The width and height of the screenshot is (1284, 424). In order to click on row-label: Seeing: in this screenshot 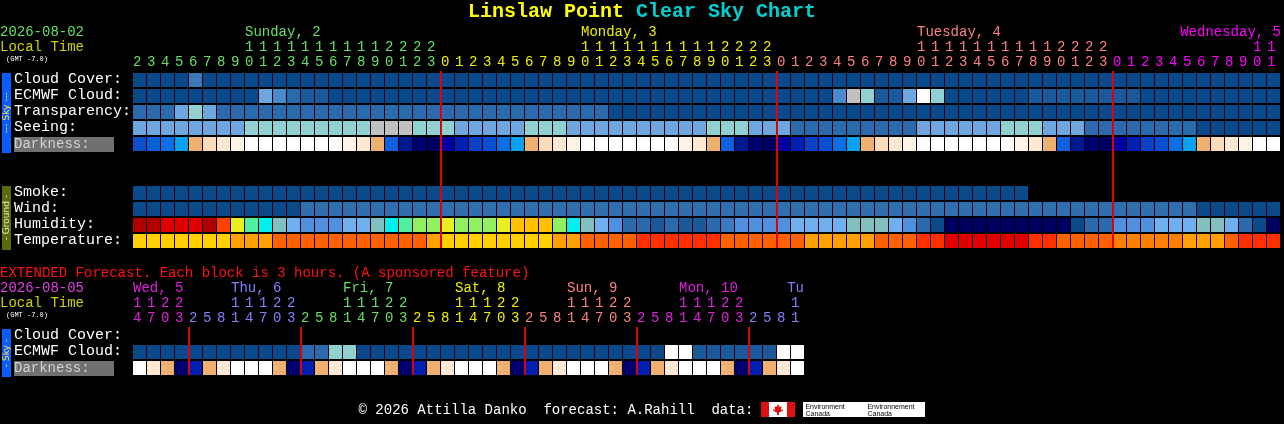, I will do `click(46, 128)`.